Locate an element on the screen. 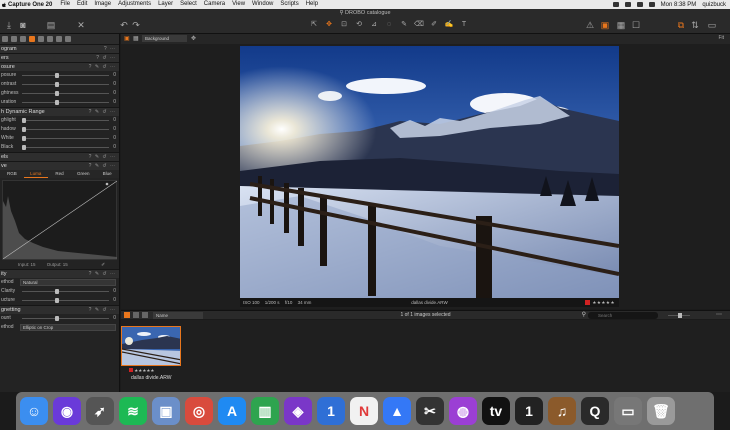  annotate-tool-icon: ✍ is located at coordinates (449, 25).